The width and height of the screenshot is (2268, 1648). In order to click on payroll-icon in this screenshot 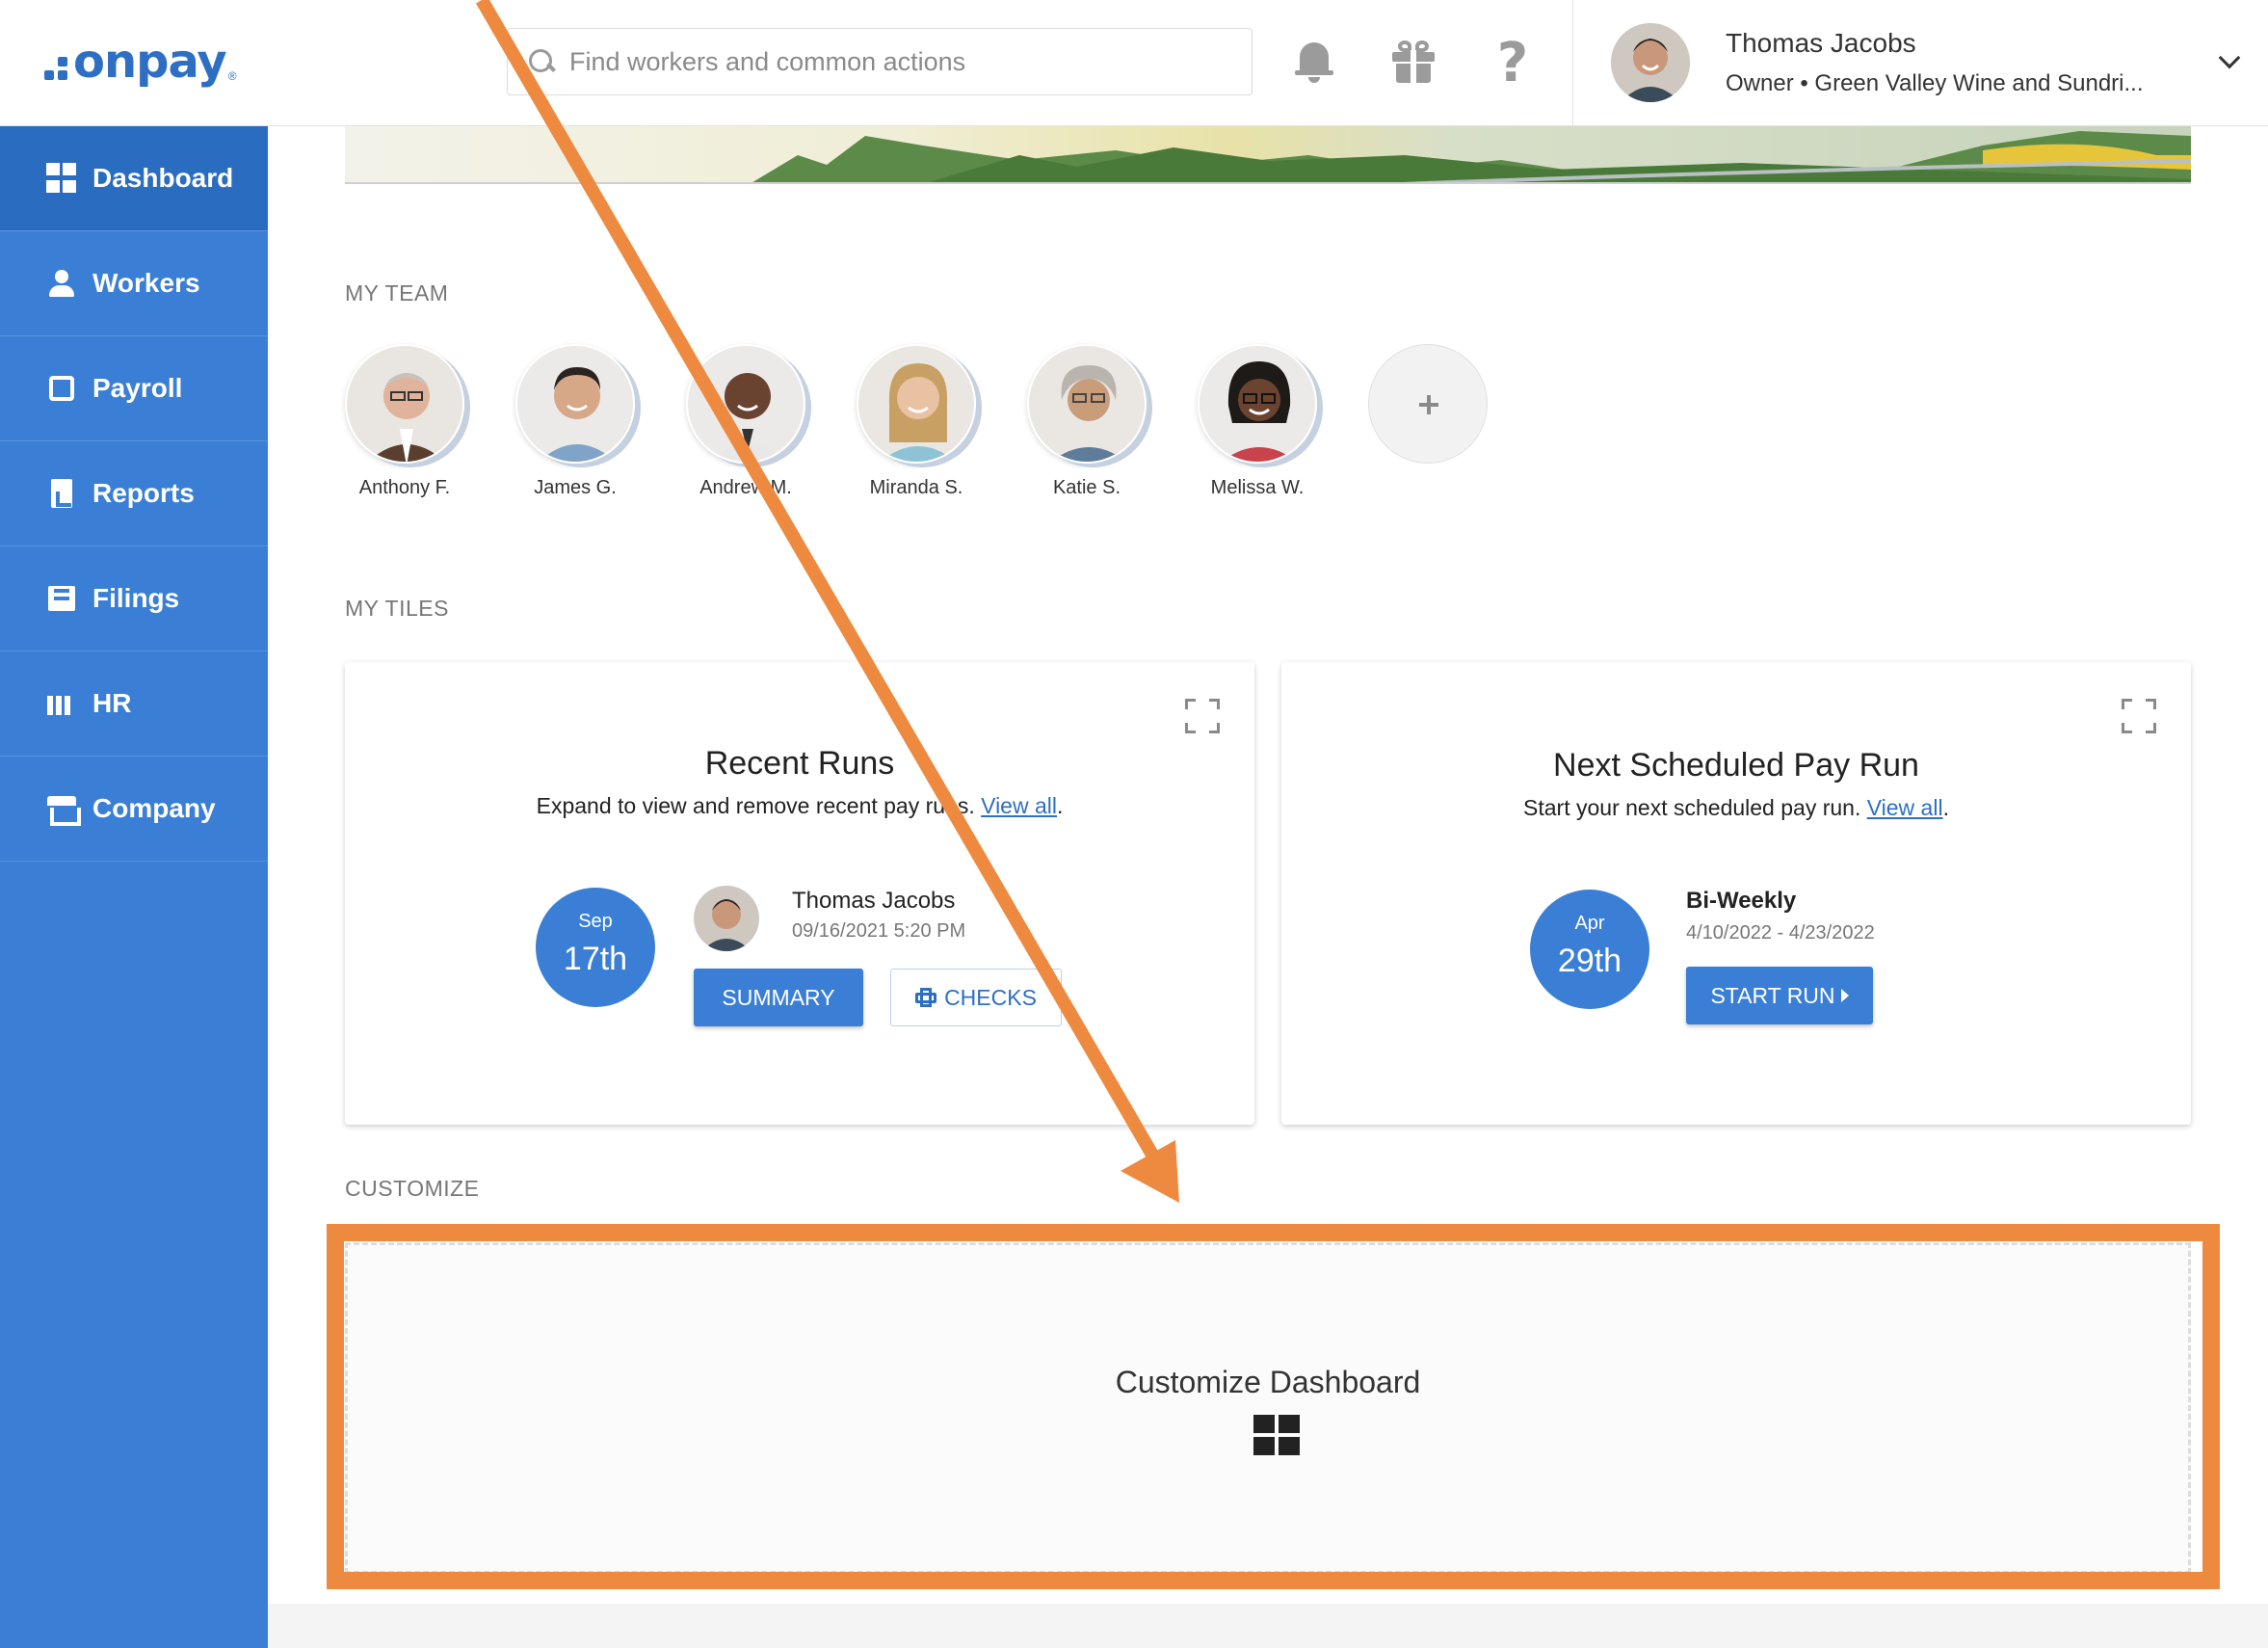, I will do `click(61, 389)`.